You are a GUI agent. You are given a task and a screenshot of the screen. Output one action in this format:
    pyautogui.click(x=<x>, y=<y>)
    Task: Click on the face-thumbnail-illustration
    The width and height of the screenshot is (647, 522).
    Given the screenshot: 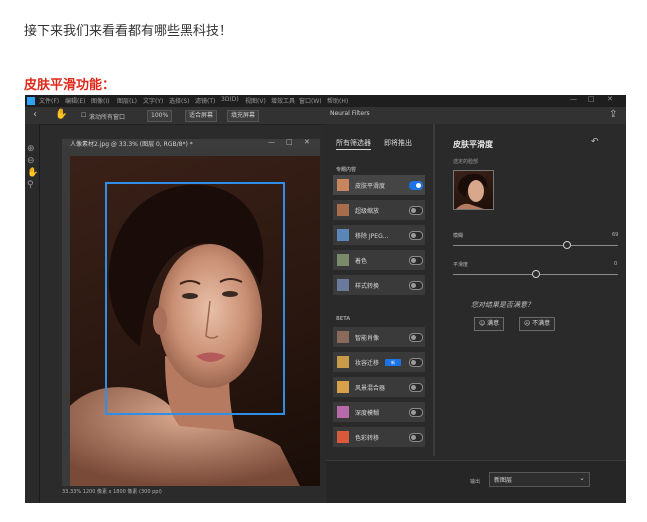 What is the action you would take?
    pyautogui.click(x=472, y=191)
    